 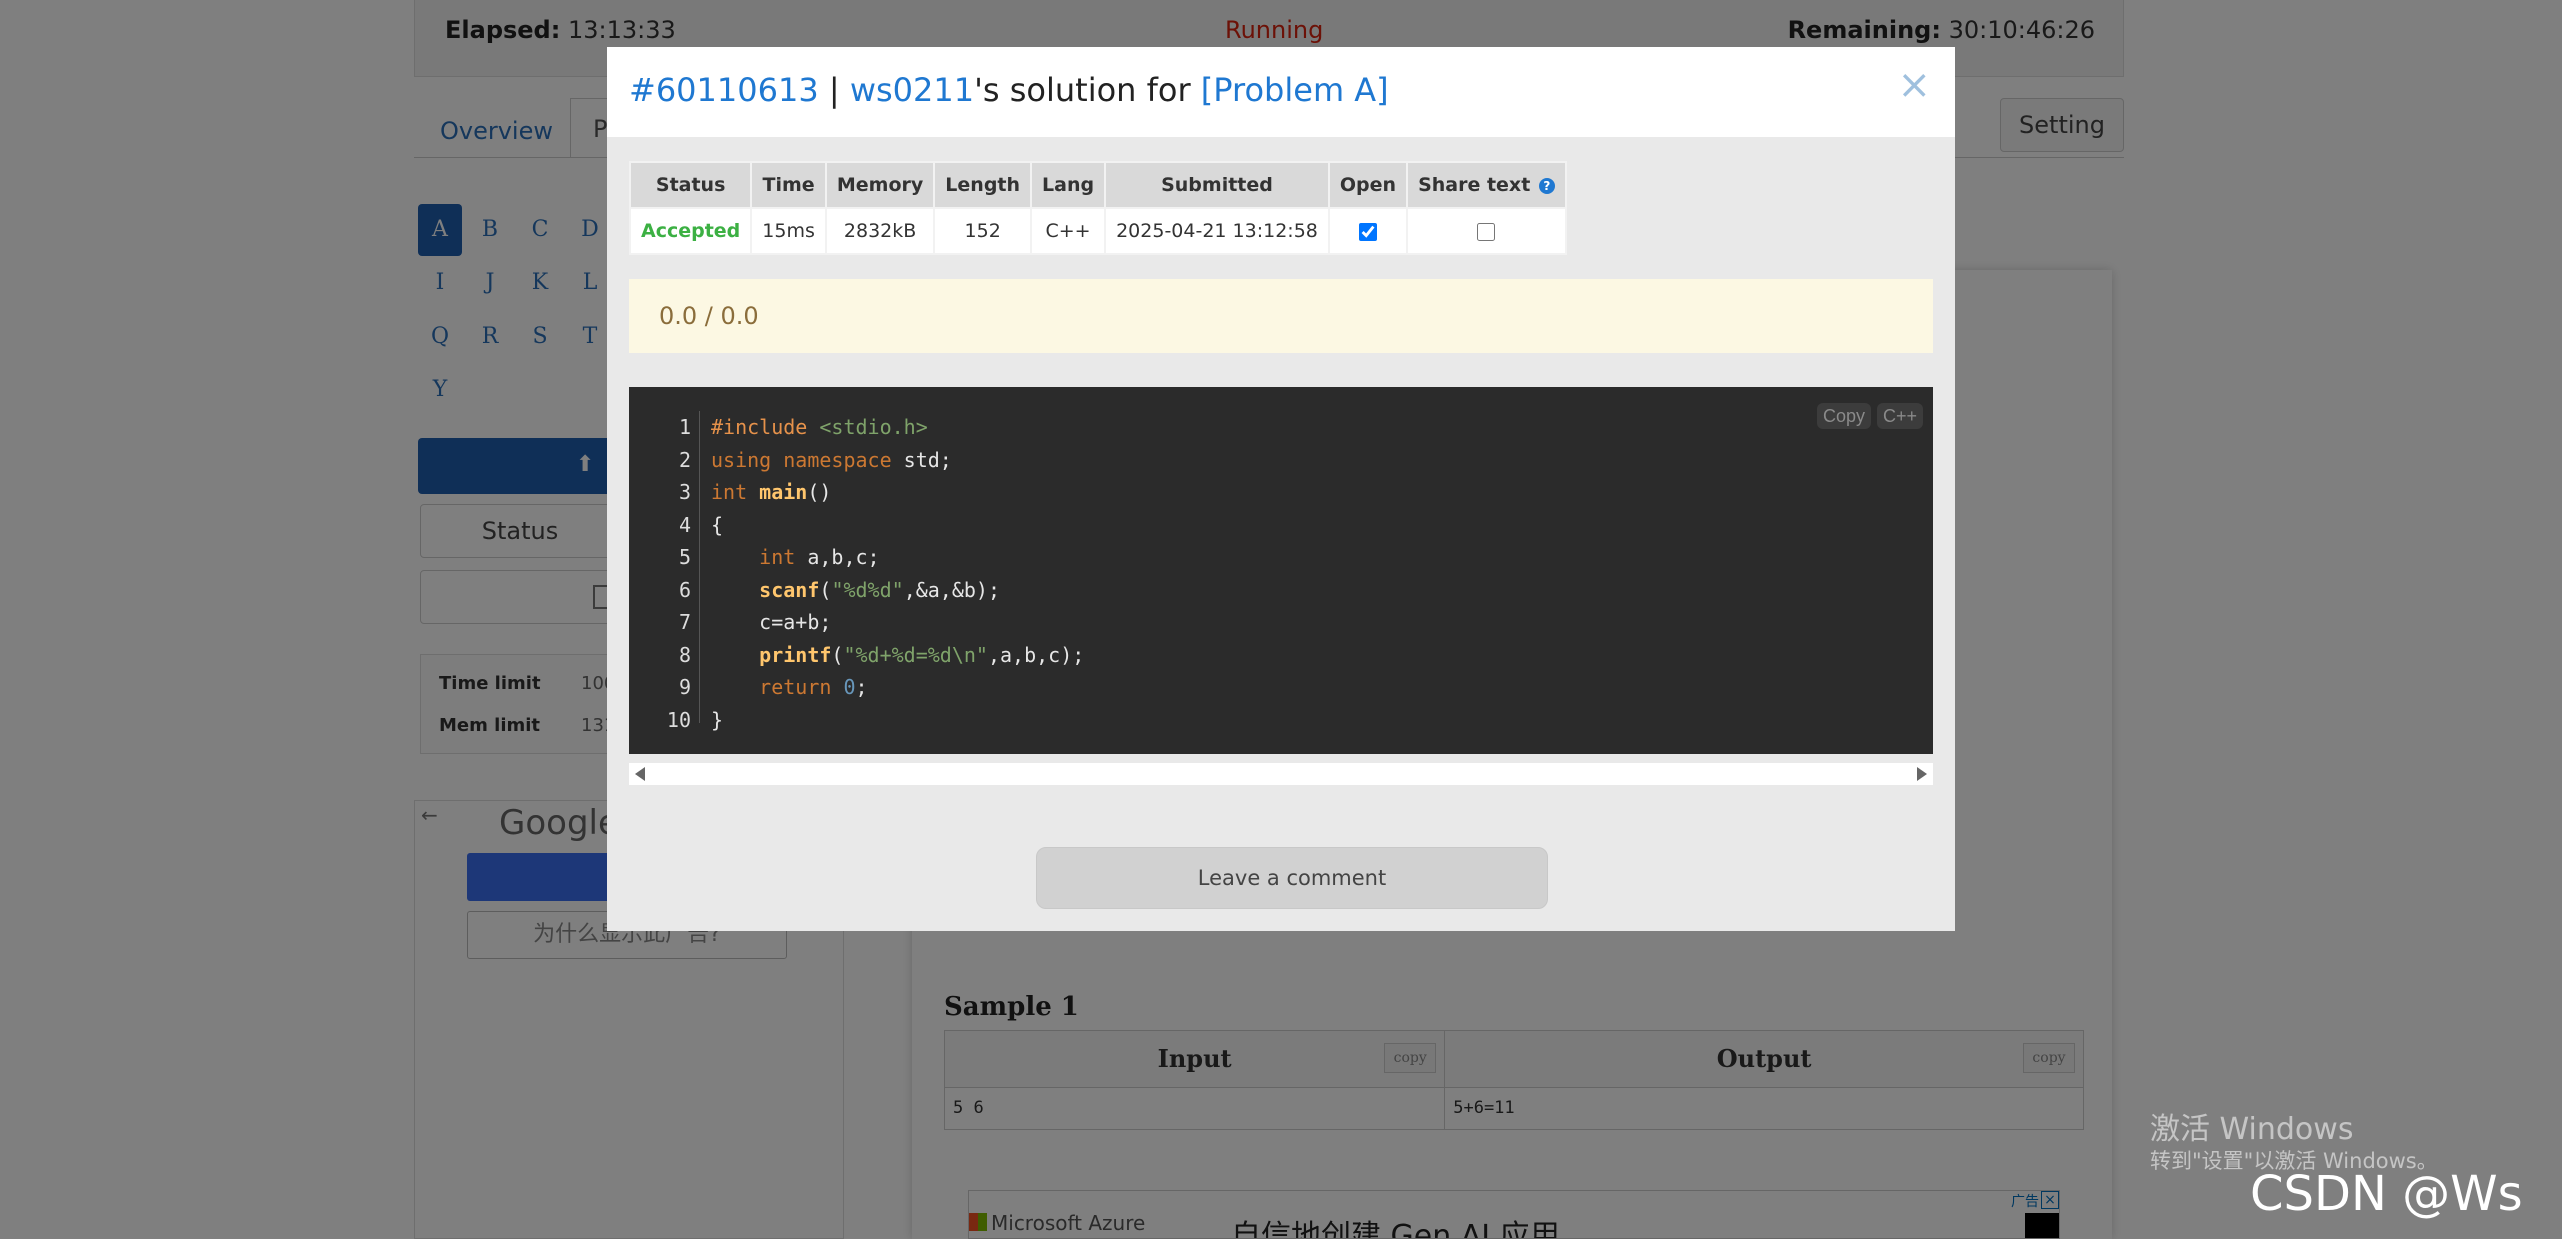 I want to click on col-share-text: Share text ?, so click(x=1486, y=185).